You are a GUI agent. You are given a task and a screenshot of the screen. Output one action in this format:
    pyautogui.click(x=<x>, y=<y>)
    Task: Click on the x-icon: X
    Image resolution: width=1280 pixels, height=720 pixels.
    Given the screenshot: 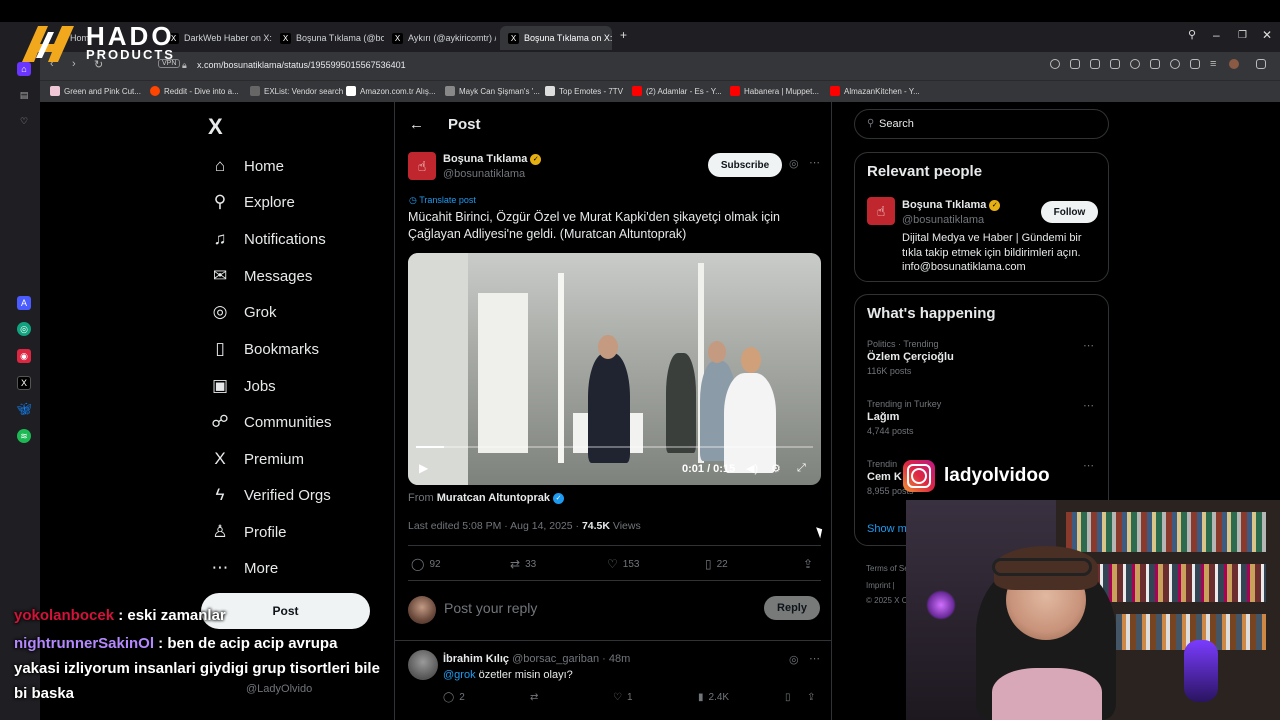 What is the action you would take?
    pyautogui.click(x=24, y=383)
    